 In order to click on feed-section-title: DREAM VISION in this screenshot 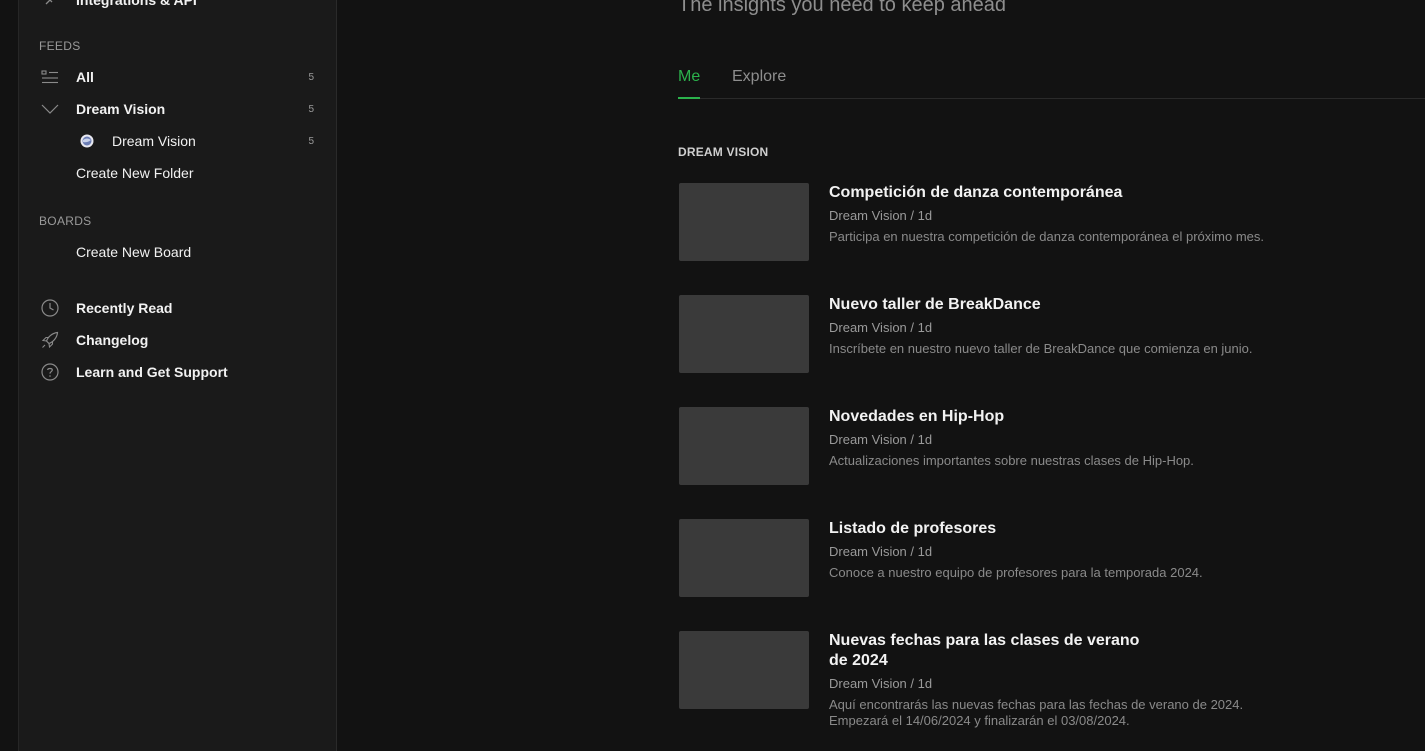, I will do `click(723, 152)`.